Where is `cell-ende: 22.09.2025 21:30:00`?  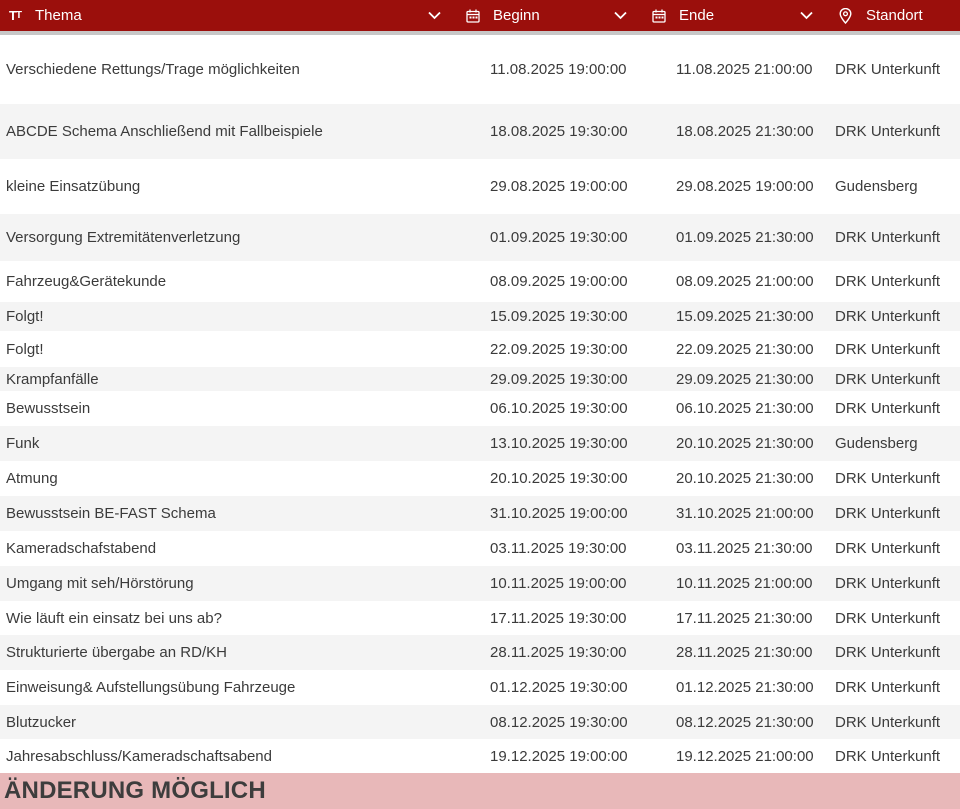 cell-ende: 22.09.2025 21:30:00 is located at coordinates (745, 349).